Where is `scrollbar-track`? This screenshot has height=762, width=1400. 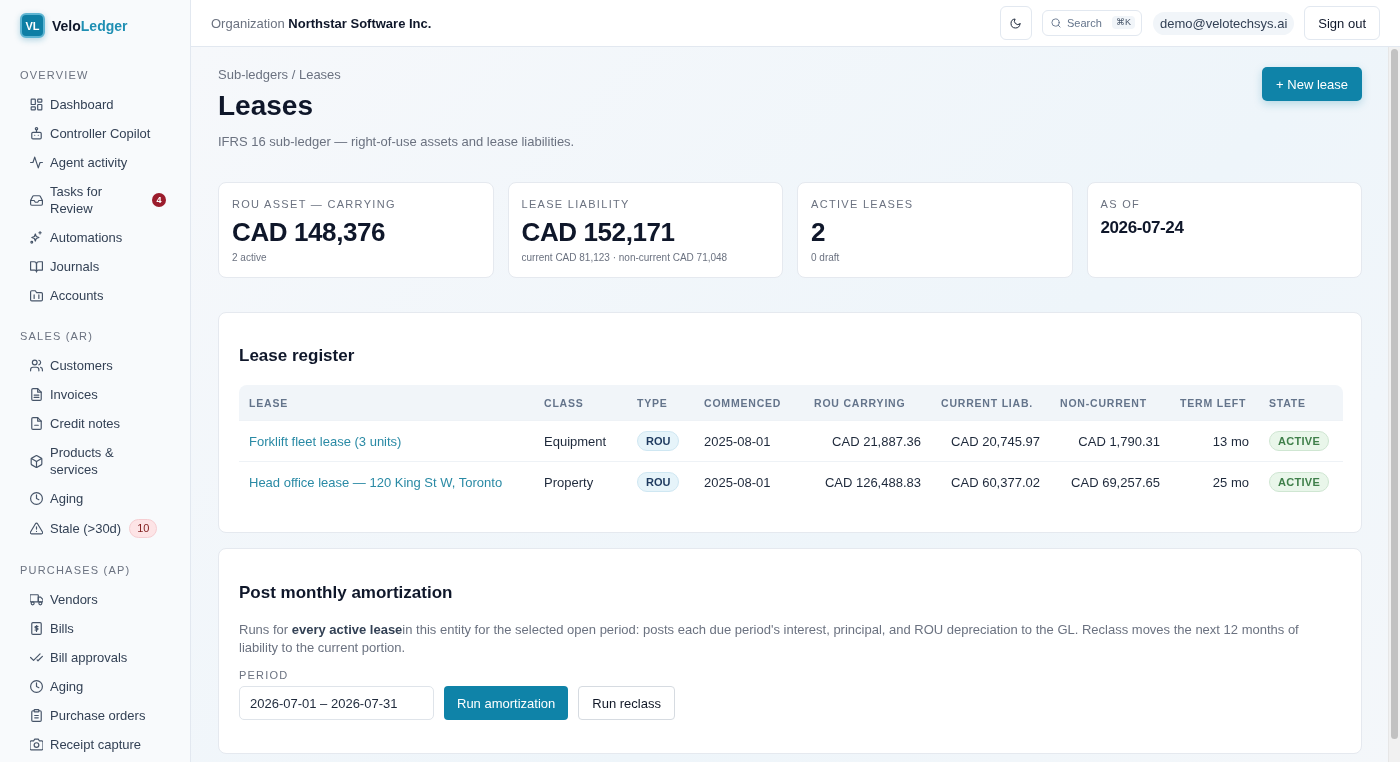
scrollbar-track is located at coordinates (1394, 404).